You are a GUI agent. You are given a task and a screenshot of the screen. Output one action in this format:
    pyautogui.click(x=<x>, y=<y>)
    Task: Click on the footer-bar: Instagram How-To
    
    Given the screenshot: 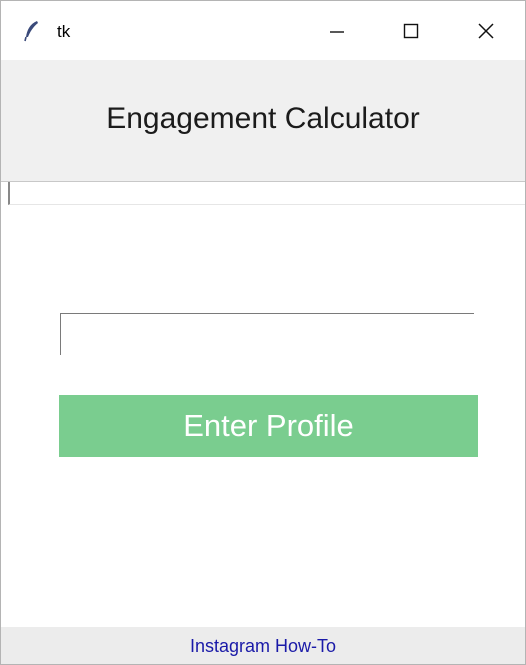 What is the action you would take?
    pyautogui.click(x=263, y=645)
    